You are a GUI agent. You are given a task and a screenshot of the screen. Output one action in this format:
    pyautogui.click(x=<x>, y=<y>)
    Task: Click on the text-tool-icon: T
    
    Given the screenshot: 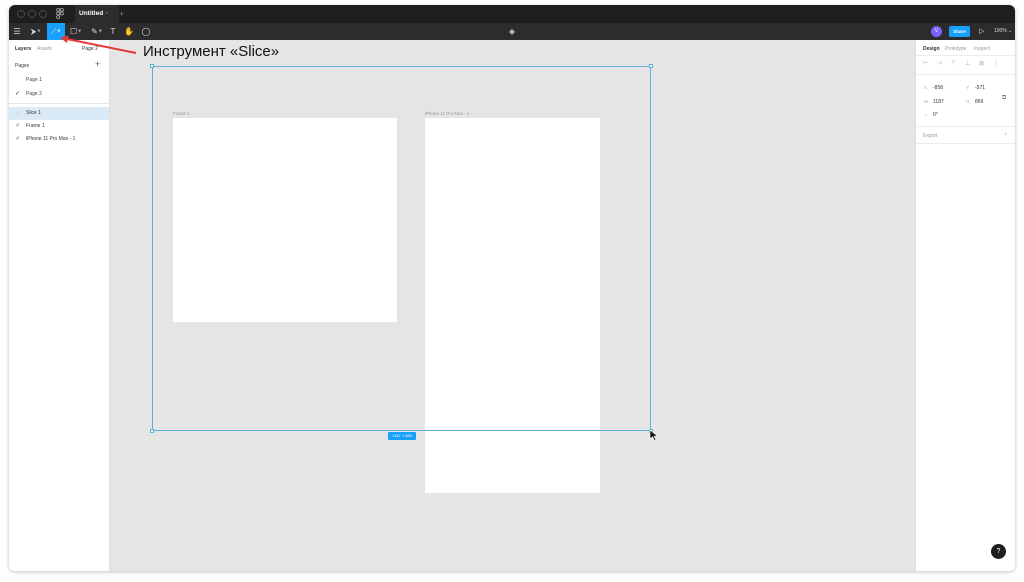 What is the action you would take?
    pyautogui.click(x=113, y=31)
    